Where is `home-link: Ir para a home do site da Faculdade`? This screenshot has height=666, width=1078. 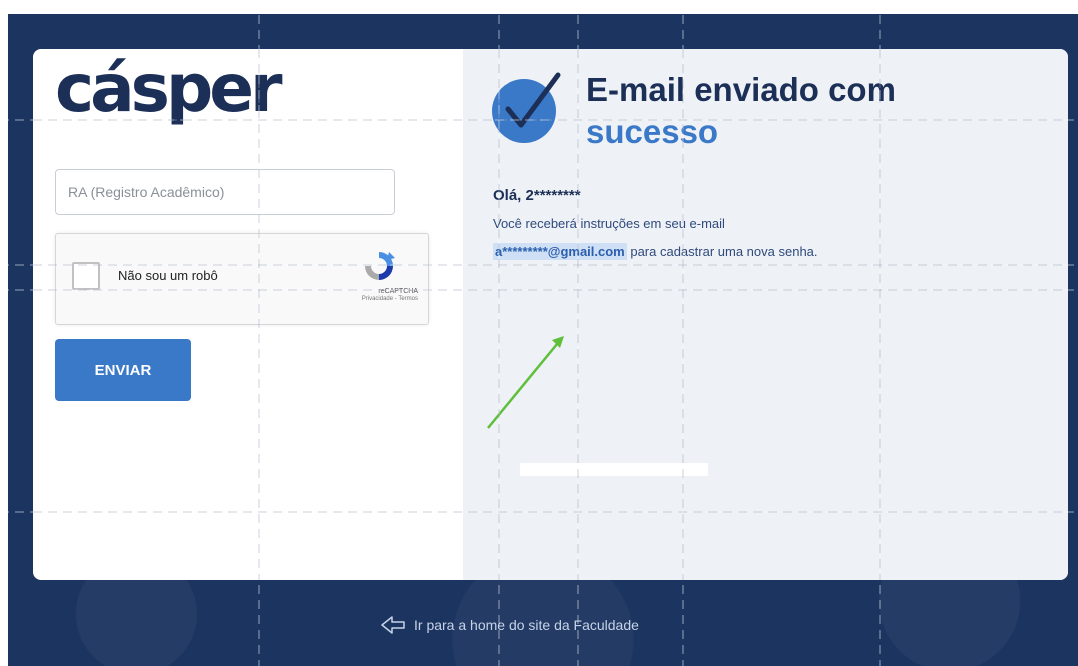
home-link: Ir para a home do site da Faculdade is located at coordinates (509, 625).